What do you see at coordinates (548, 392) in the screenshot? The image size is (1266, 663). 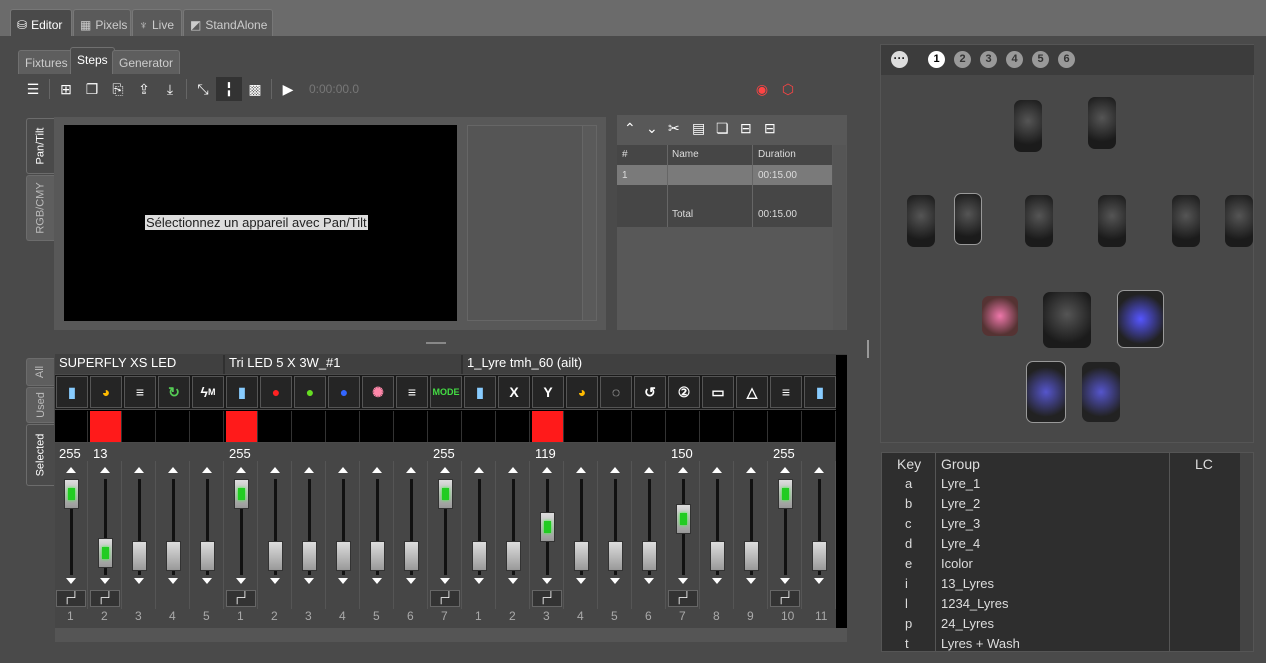 I see `tilt-icon: Y` at bounding box center [548, 392].